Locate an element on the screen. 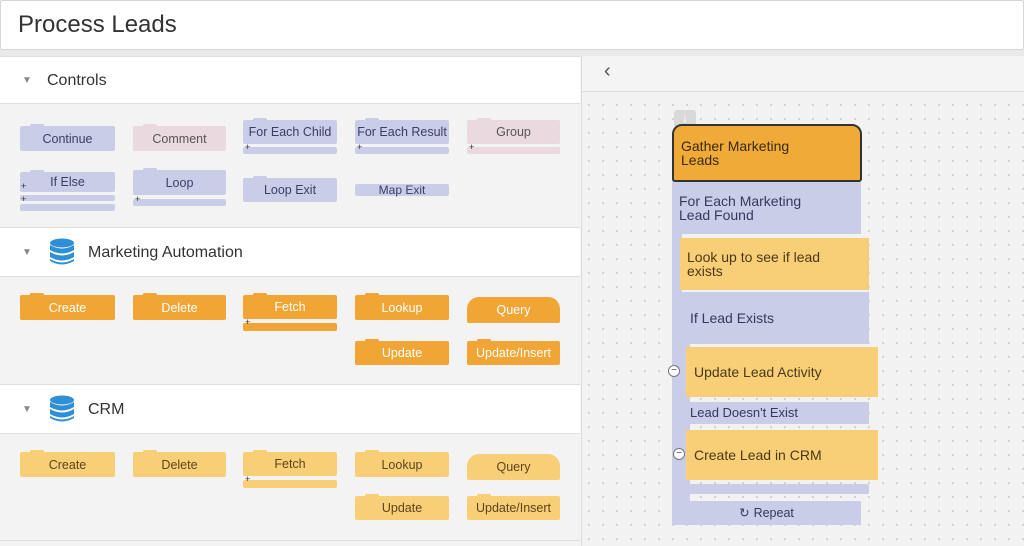 This screenshot has height=546, width=1024. flow-block-update-lead-activity: Update Lead Activity is located at coordinates (782, 372).